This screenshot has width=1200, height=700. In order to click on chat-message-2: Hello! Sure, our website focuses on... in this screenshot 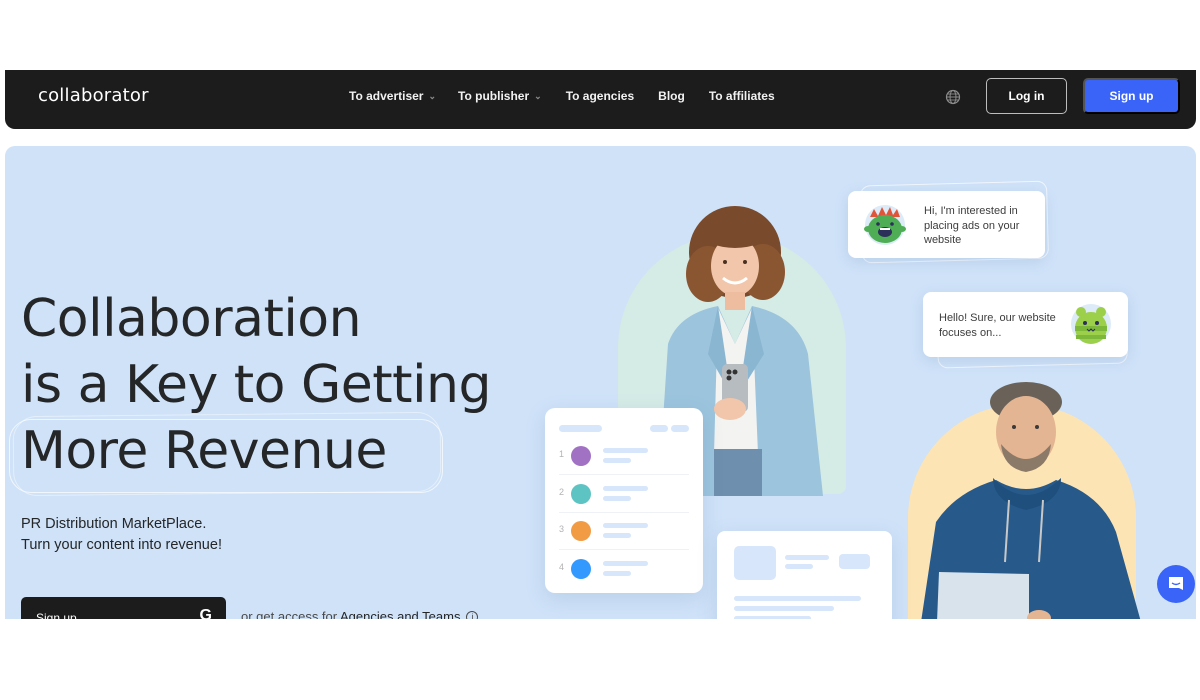, I will do `click(997, 325)`.